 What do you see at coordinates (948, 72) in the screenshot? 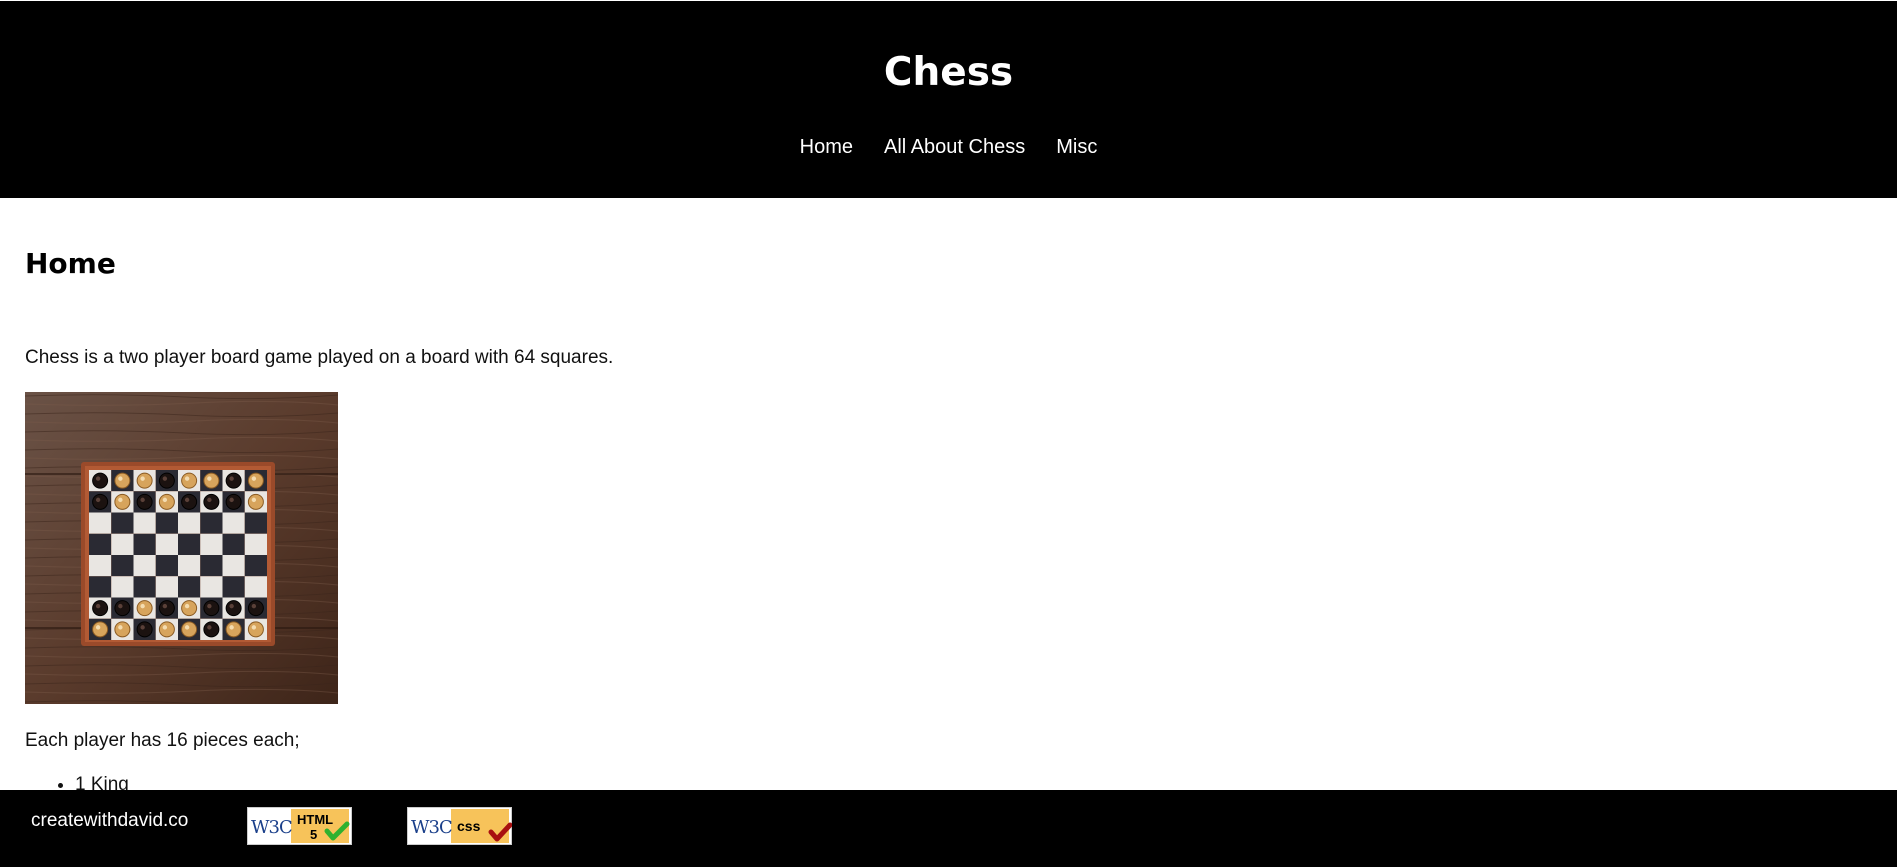
I see `site-title: Chess` at bounding box center [948, 72].